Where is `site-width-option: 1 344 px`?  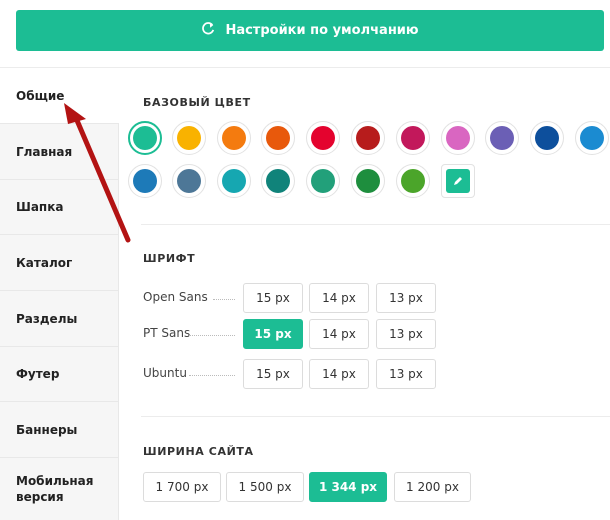
site-width-option: 1 344 px is located at coordinates (348, 487).